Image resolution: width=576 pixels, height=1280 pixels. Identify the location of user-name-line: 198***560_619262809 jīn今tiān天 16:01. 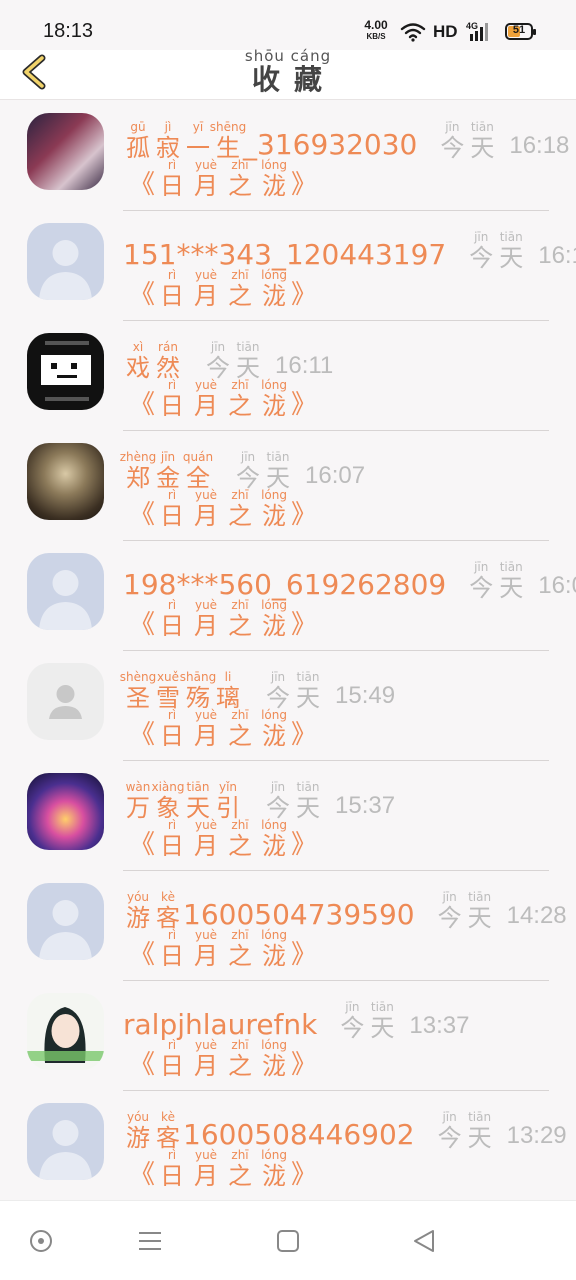
(349, 581).